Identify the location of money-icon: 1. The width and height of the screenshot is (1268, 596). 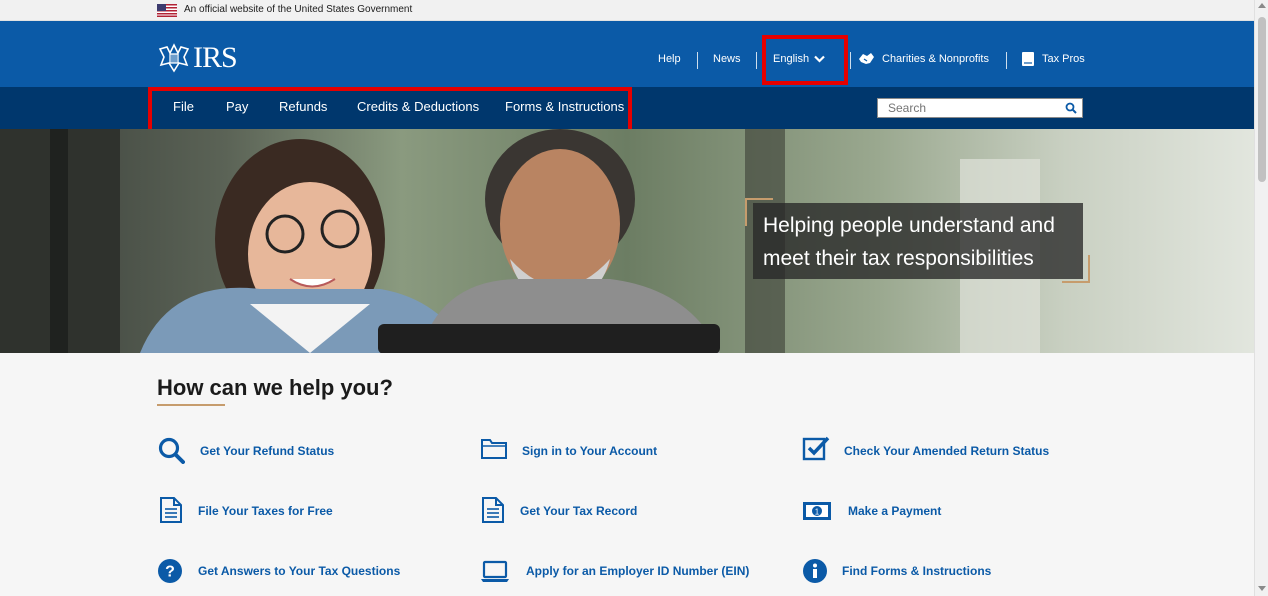
(817, 511).